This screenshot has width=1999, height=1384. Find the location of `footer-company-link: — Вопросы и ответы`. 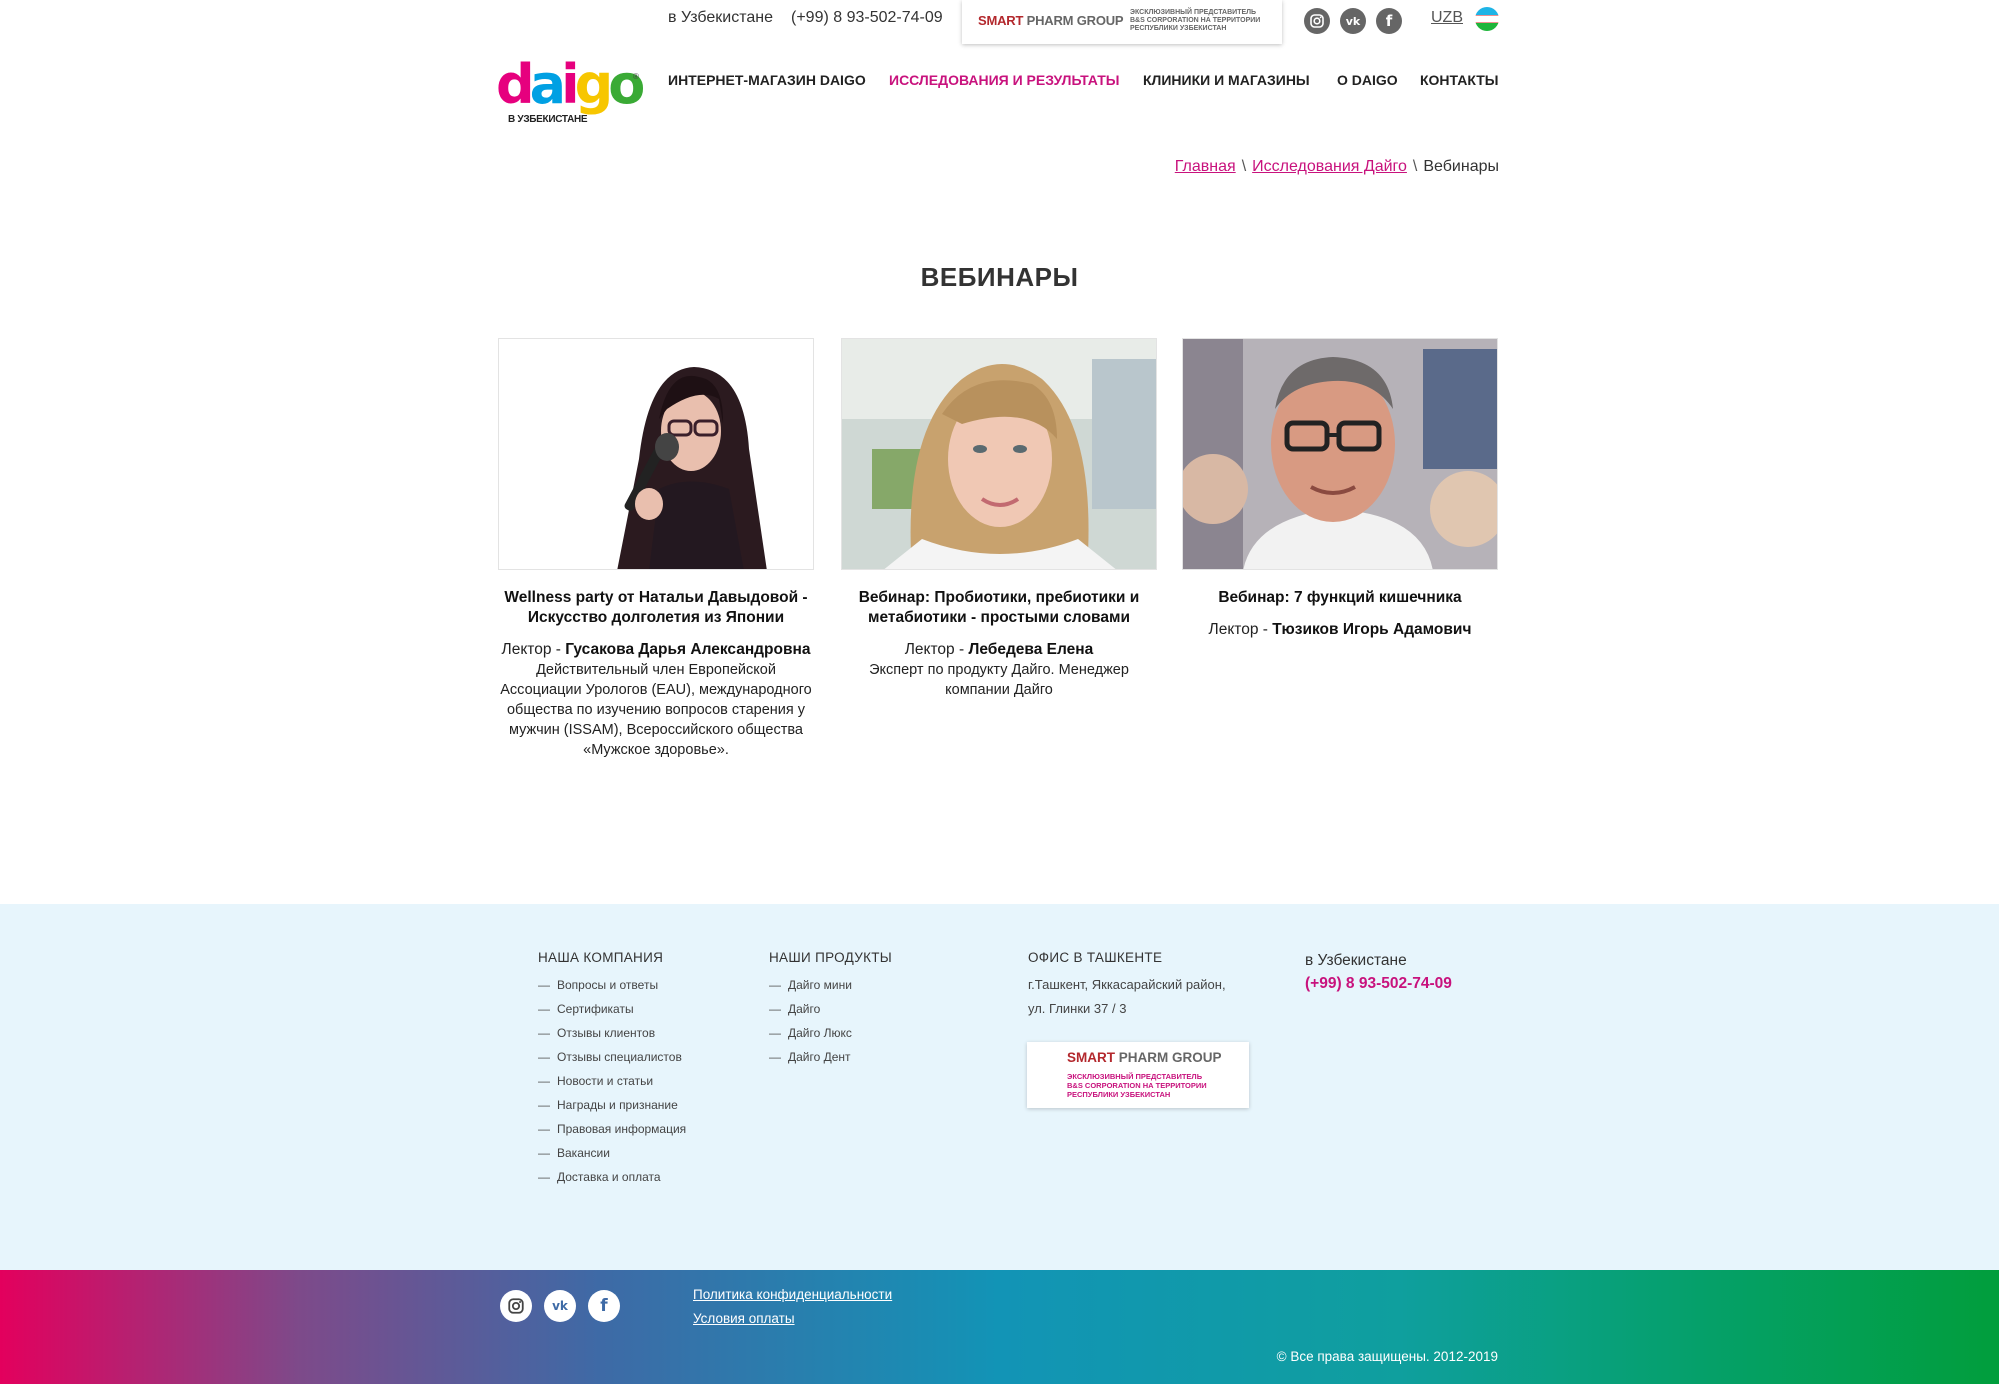

footer-company-link: — Вопросы и ответы is located at coordinates (612, 985).